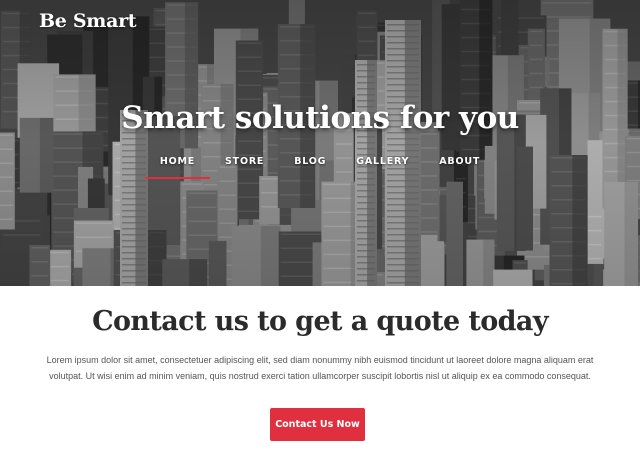 The image size is (640, 470). What do you see at coordinates (320, 321) in the screenshot?
I see `cta-heading: Contact us to get a quote today` at bounding box center [320, 321].